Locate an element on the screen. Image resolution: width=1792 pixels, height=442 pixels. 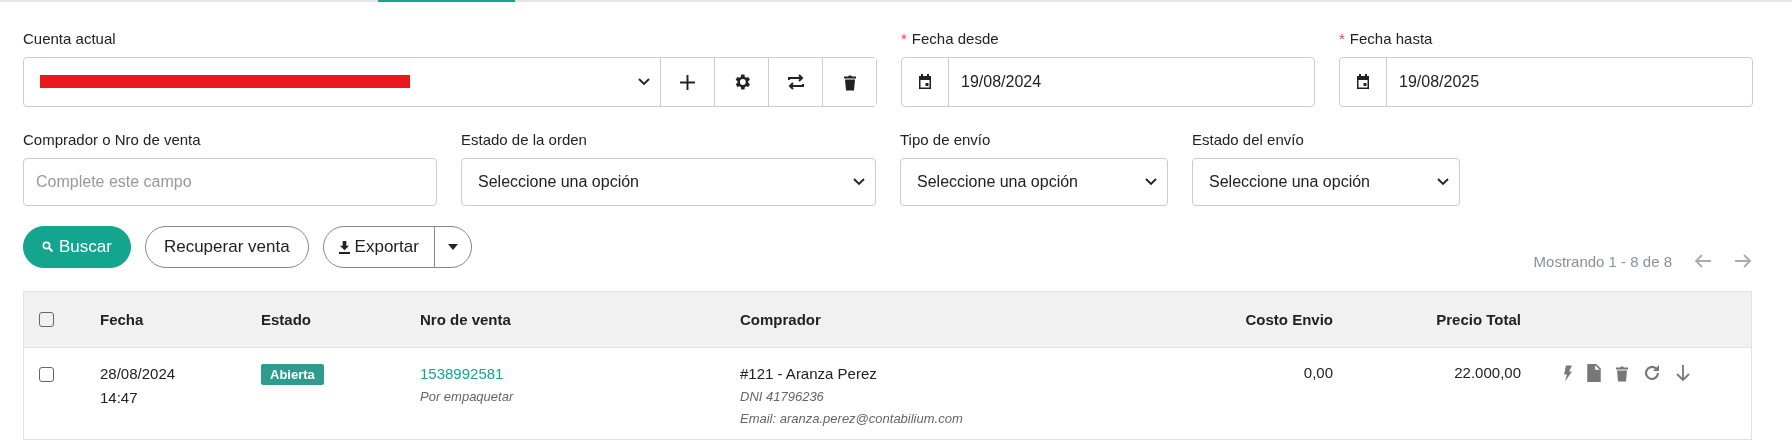
buyer-name: #121 - Aranza Perez is located at coordinates (808, 374).